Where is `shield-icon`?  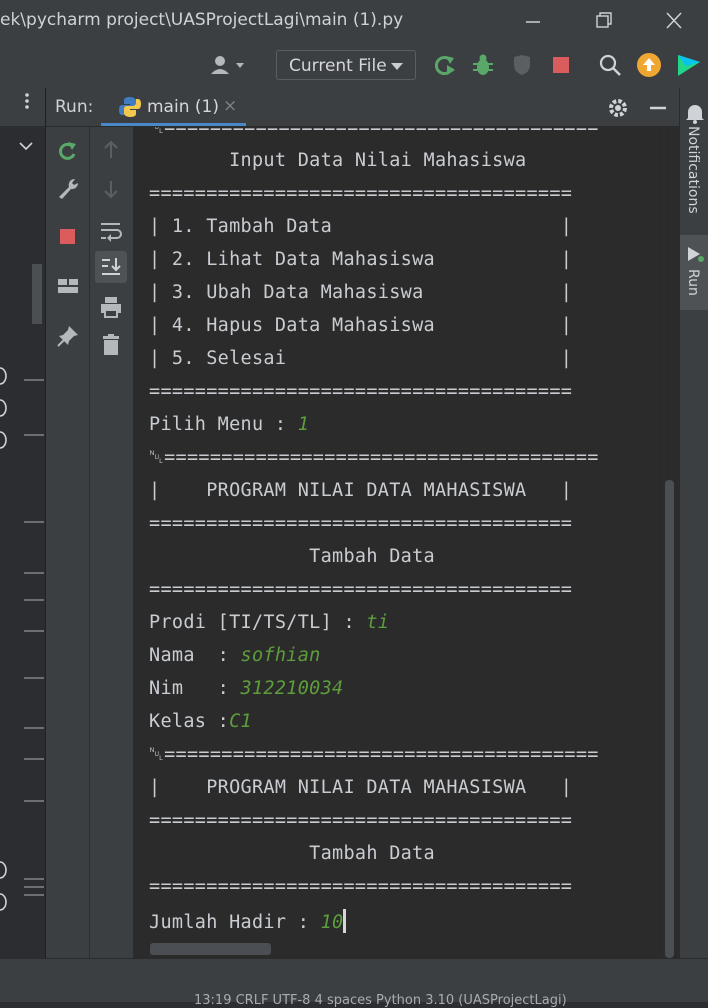 shield-icon is located at coordinates (522, 65).